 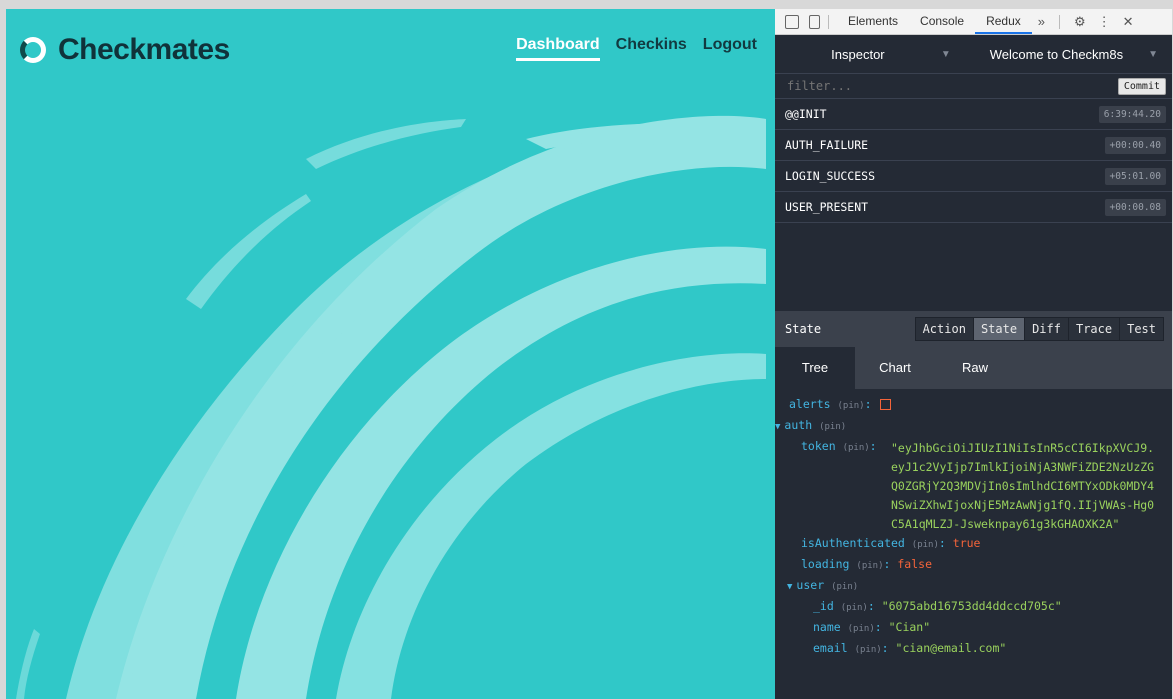 I want to click on tab-chart: Chart, so click(x=895, y=368).